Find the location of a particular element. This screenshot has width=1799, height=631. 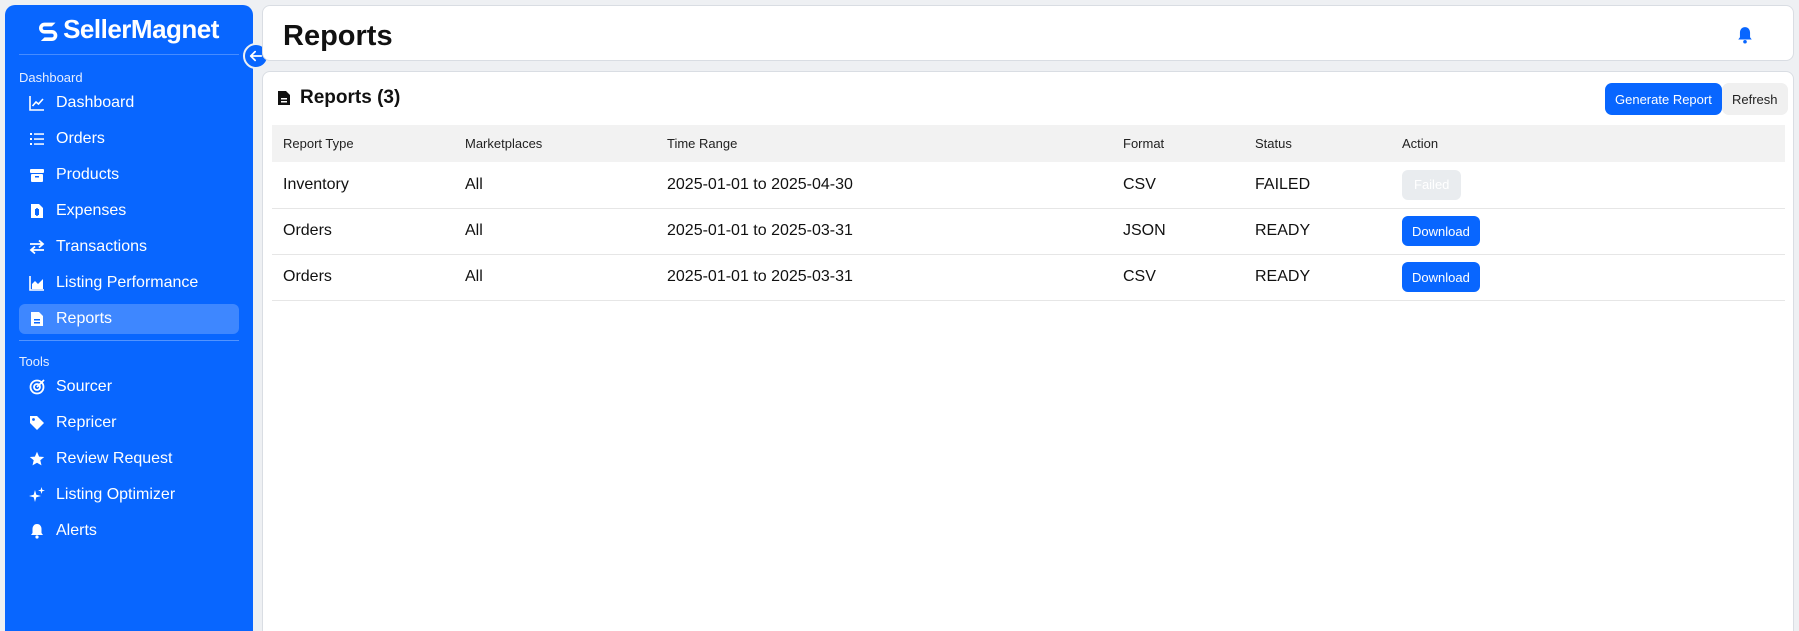

sidebar-item-expenses: Expenses is located at coordinates (129, 211).